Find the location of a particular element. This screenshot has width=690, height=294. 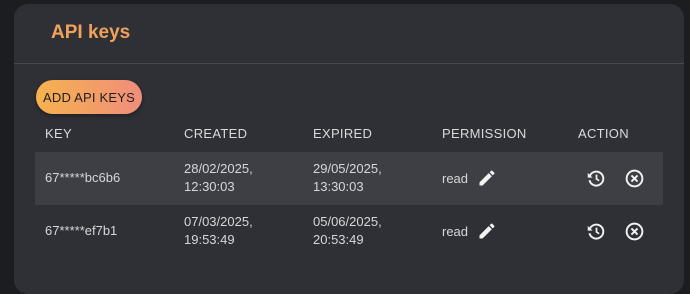

column-header-permission: PERMISSION is located at coordinates (484, 133).